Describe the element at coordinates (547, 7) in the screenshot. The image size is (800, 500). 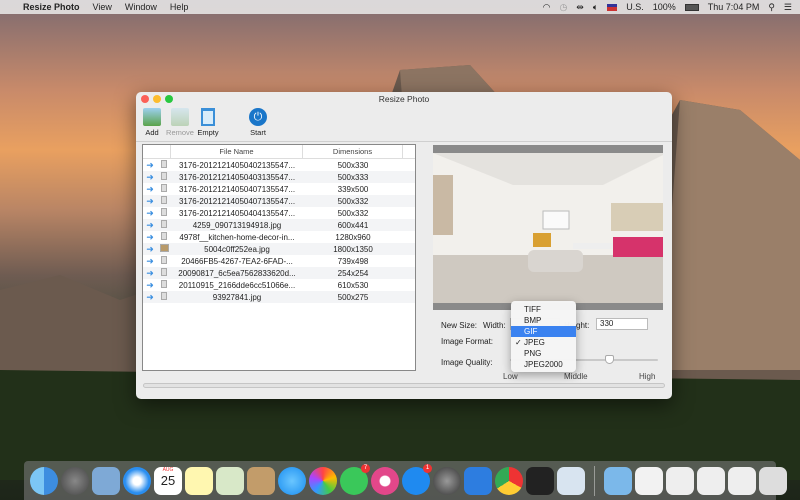
I see `wifi-icon: ◠` at that location.